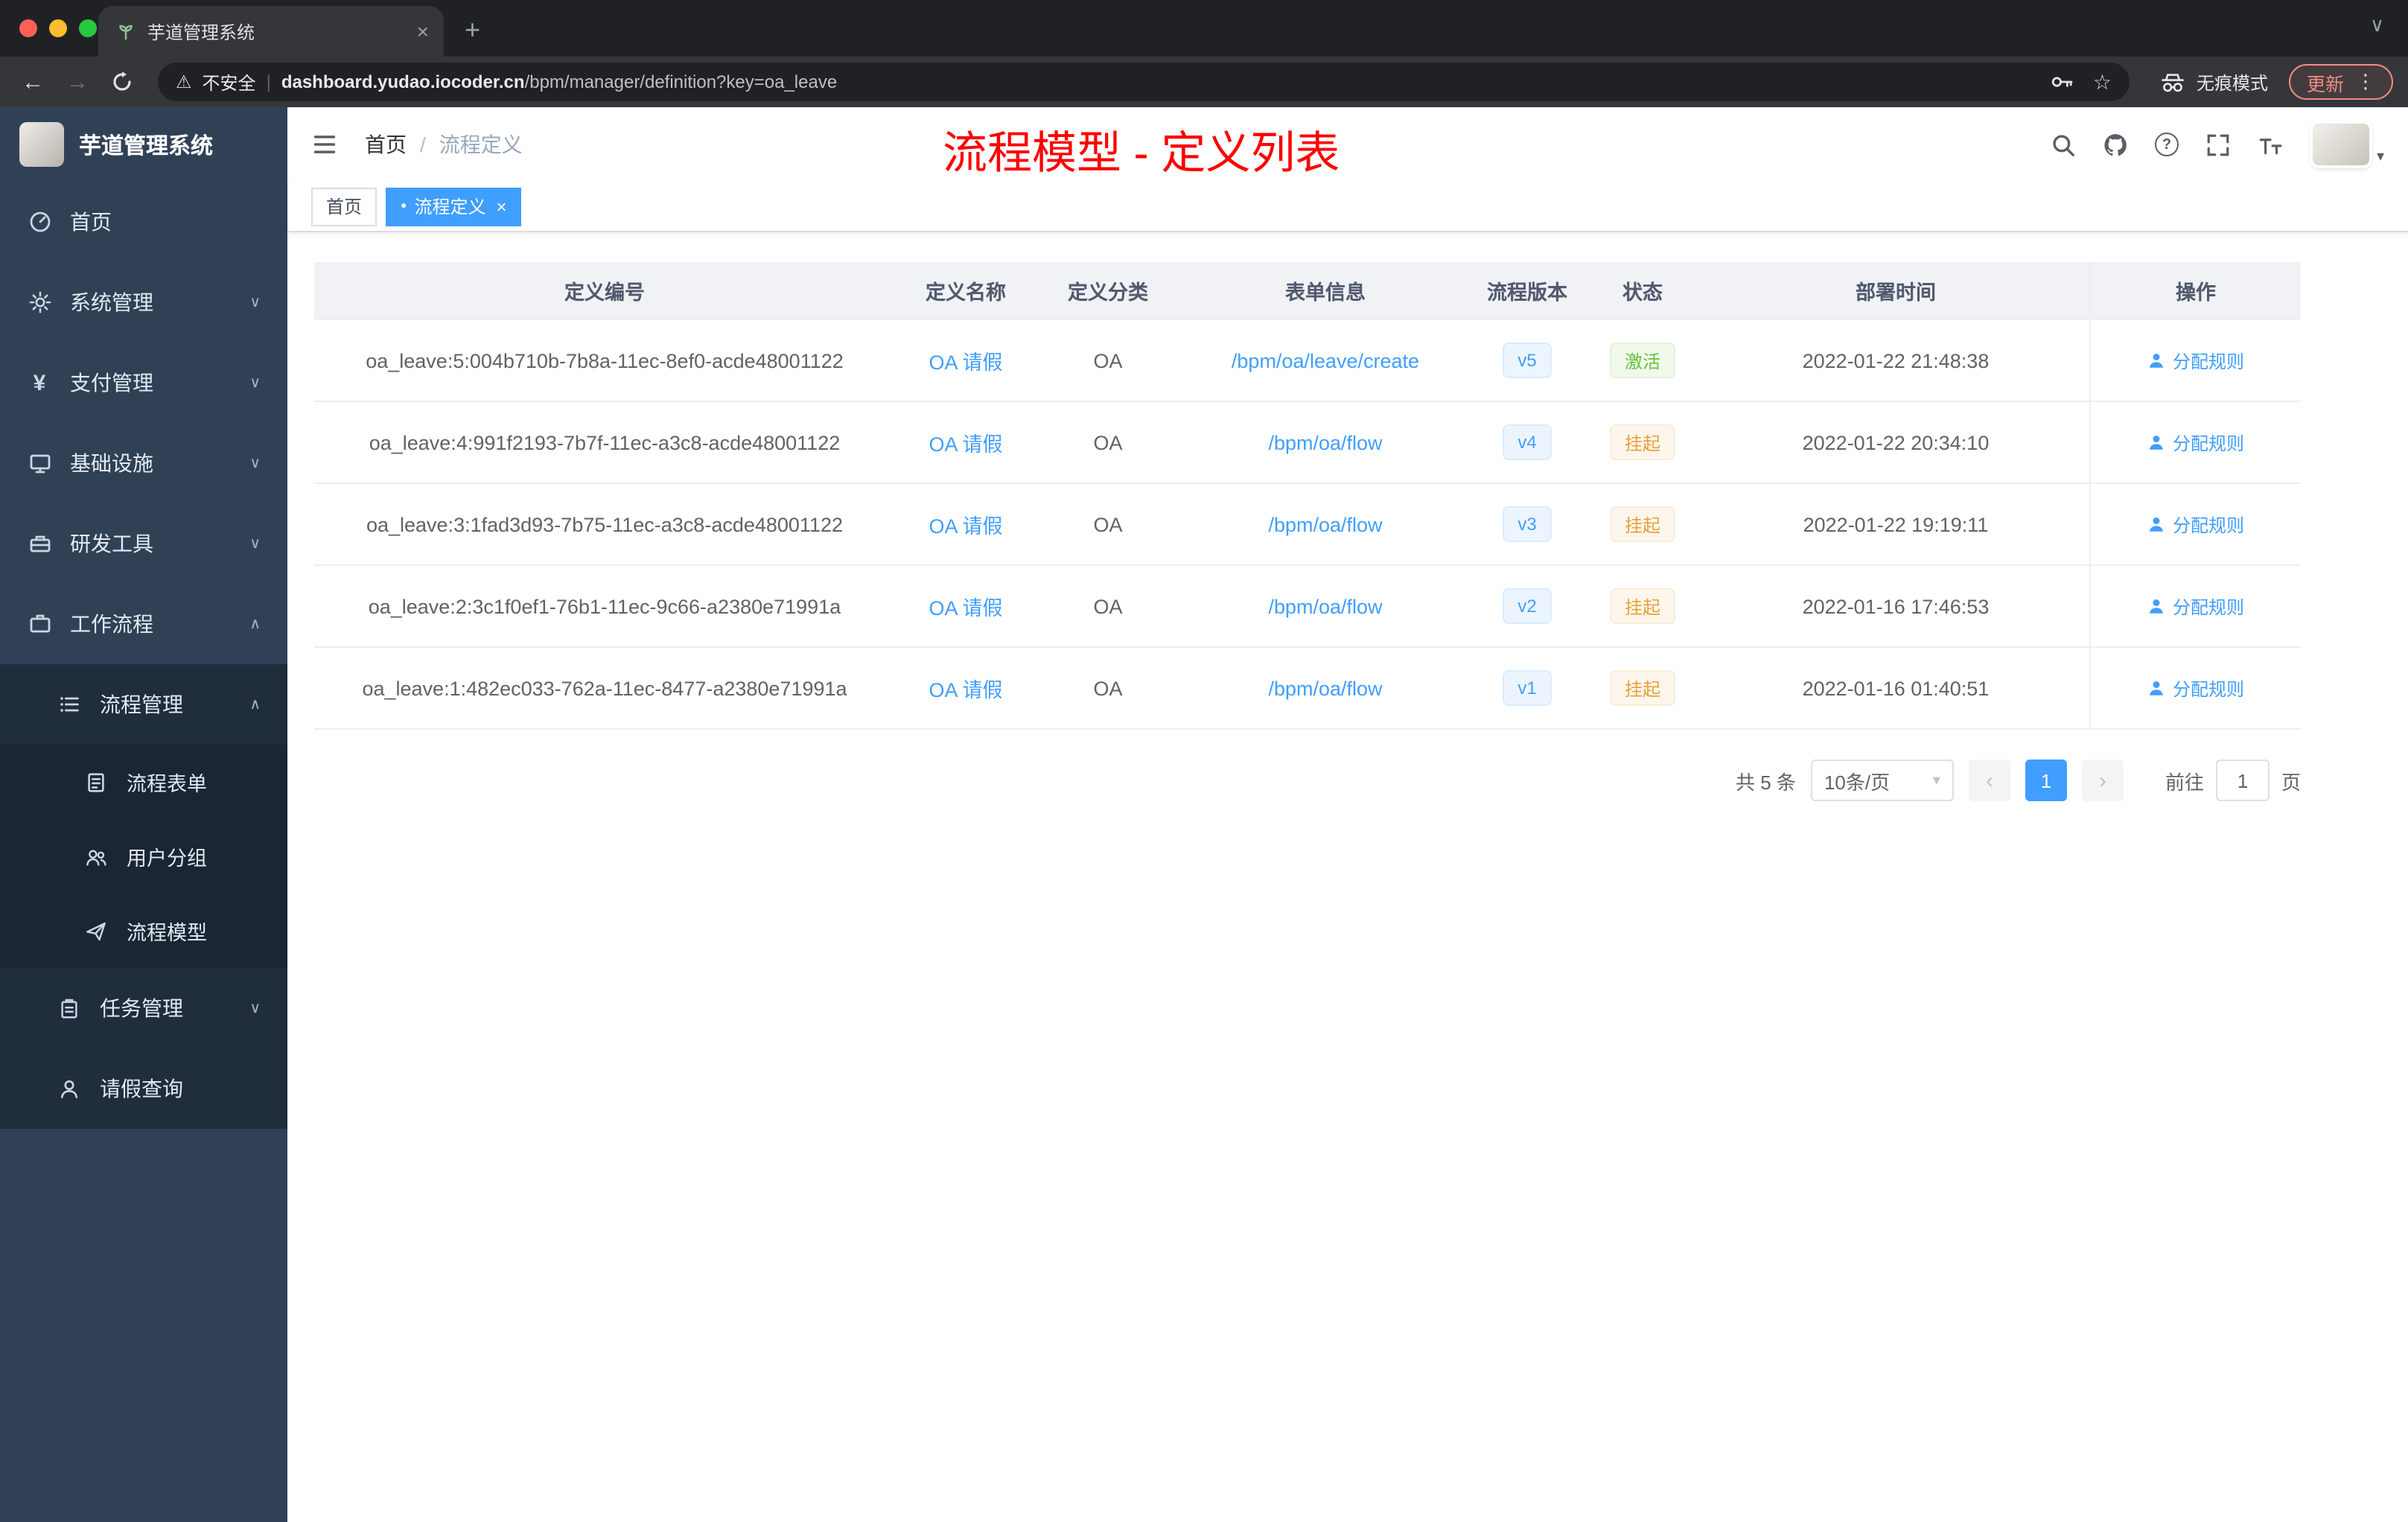 The height and width of the screenshot is (1522, 2408). I want to click on bookmark-star-icon: ☆, so click(2102, 82).